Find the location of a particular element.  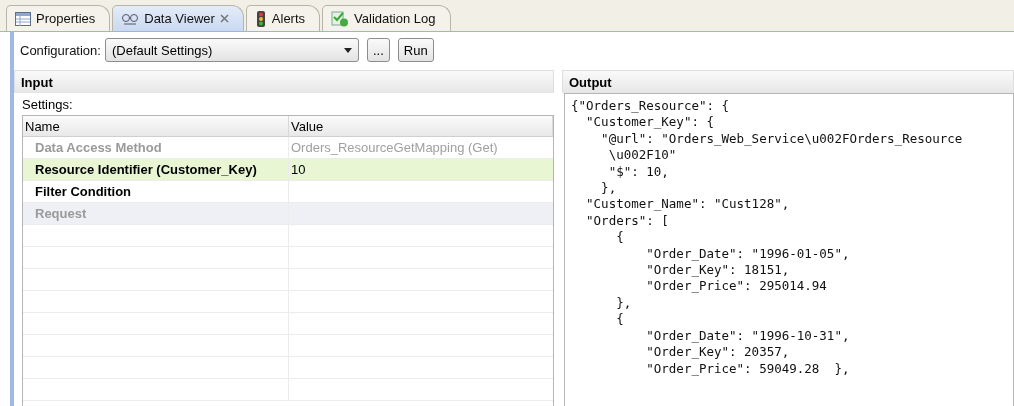

checklist-icon is located at coordinates (340, 18).